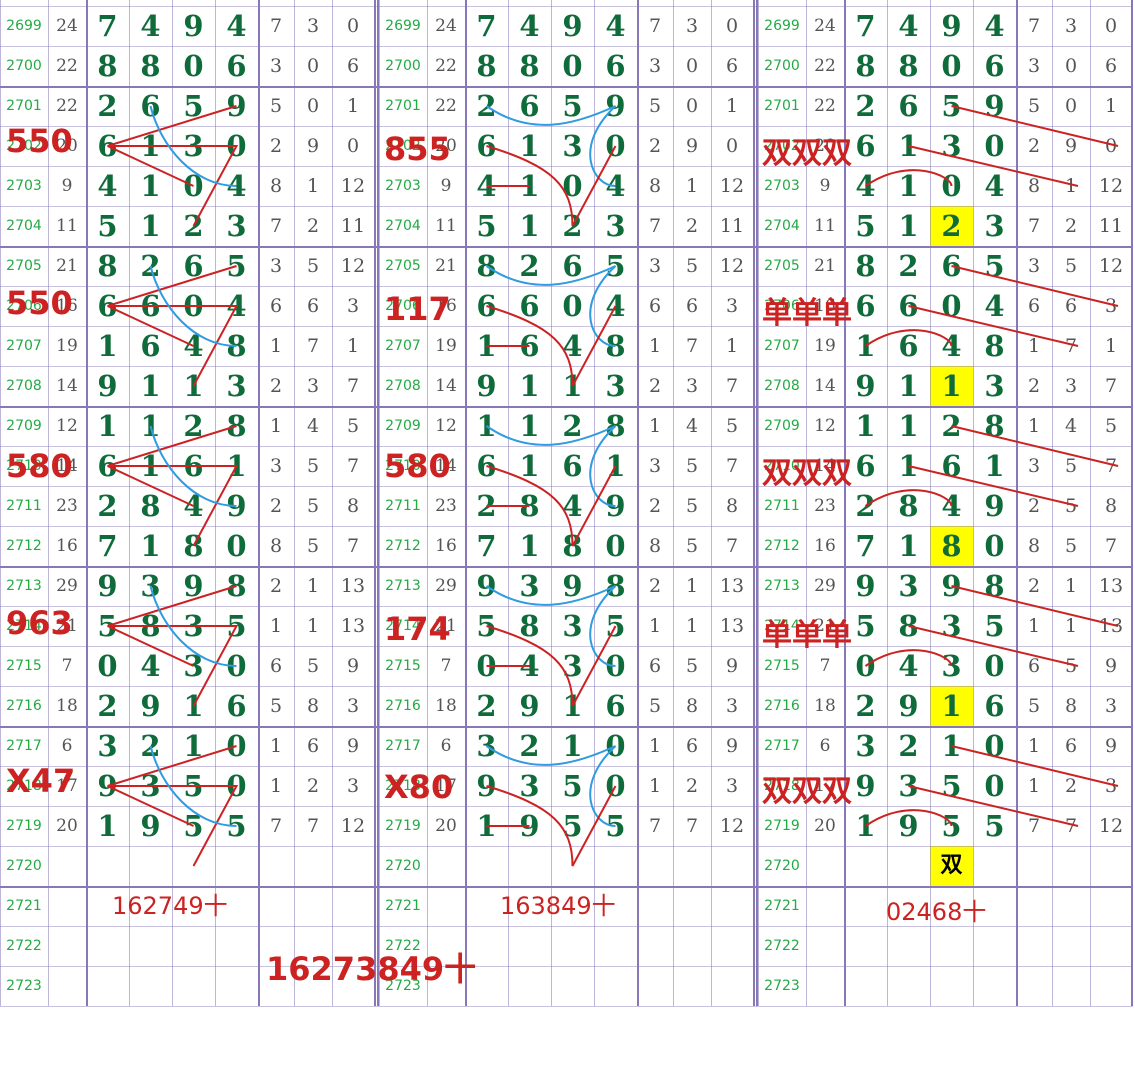  I want to click on sum-value, so click(825, 866).